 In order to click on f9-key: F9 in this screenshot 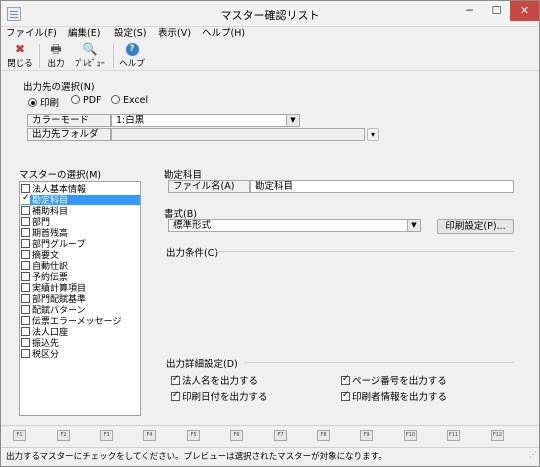, I will do `click(366, 435)`.